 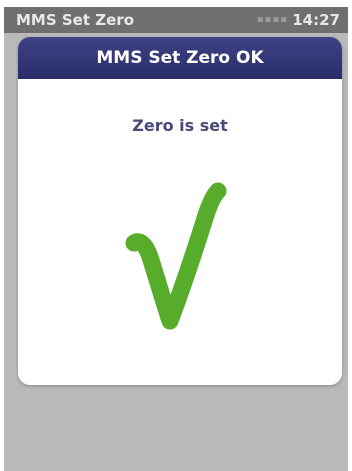 I want to click on dialog-title: MMS Set Zero OK, so click(x=180, y=58).